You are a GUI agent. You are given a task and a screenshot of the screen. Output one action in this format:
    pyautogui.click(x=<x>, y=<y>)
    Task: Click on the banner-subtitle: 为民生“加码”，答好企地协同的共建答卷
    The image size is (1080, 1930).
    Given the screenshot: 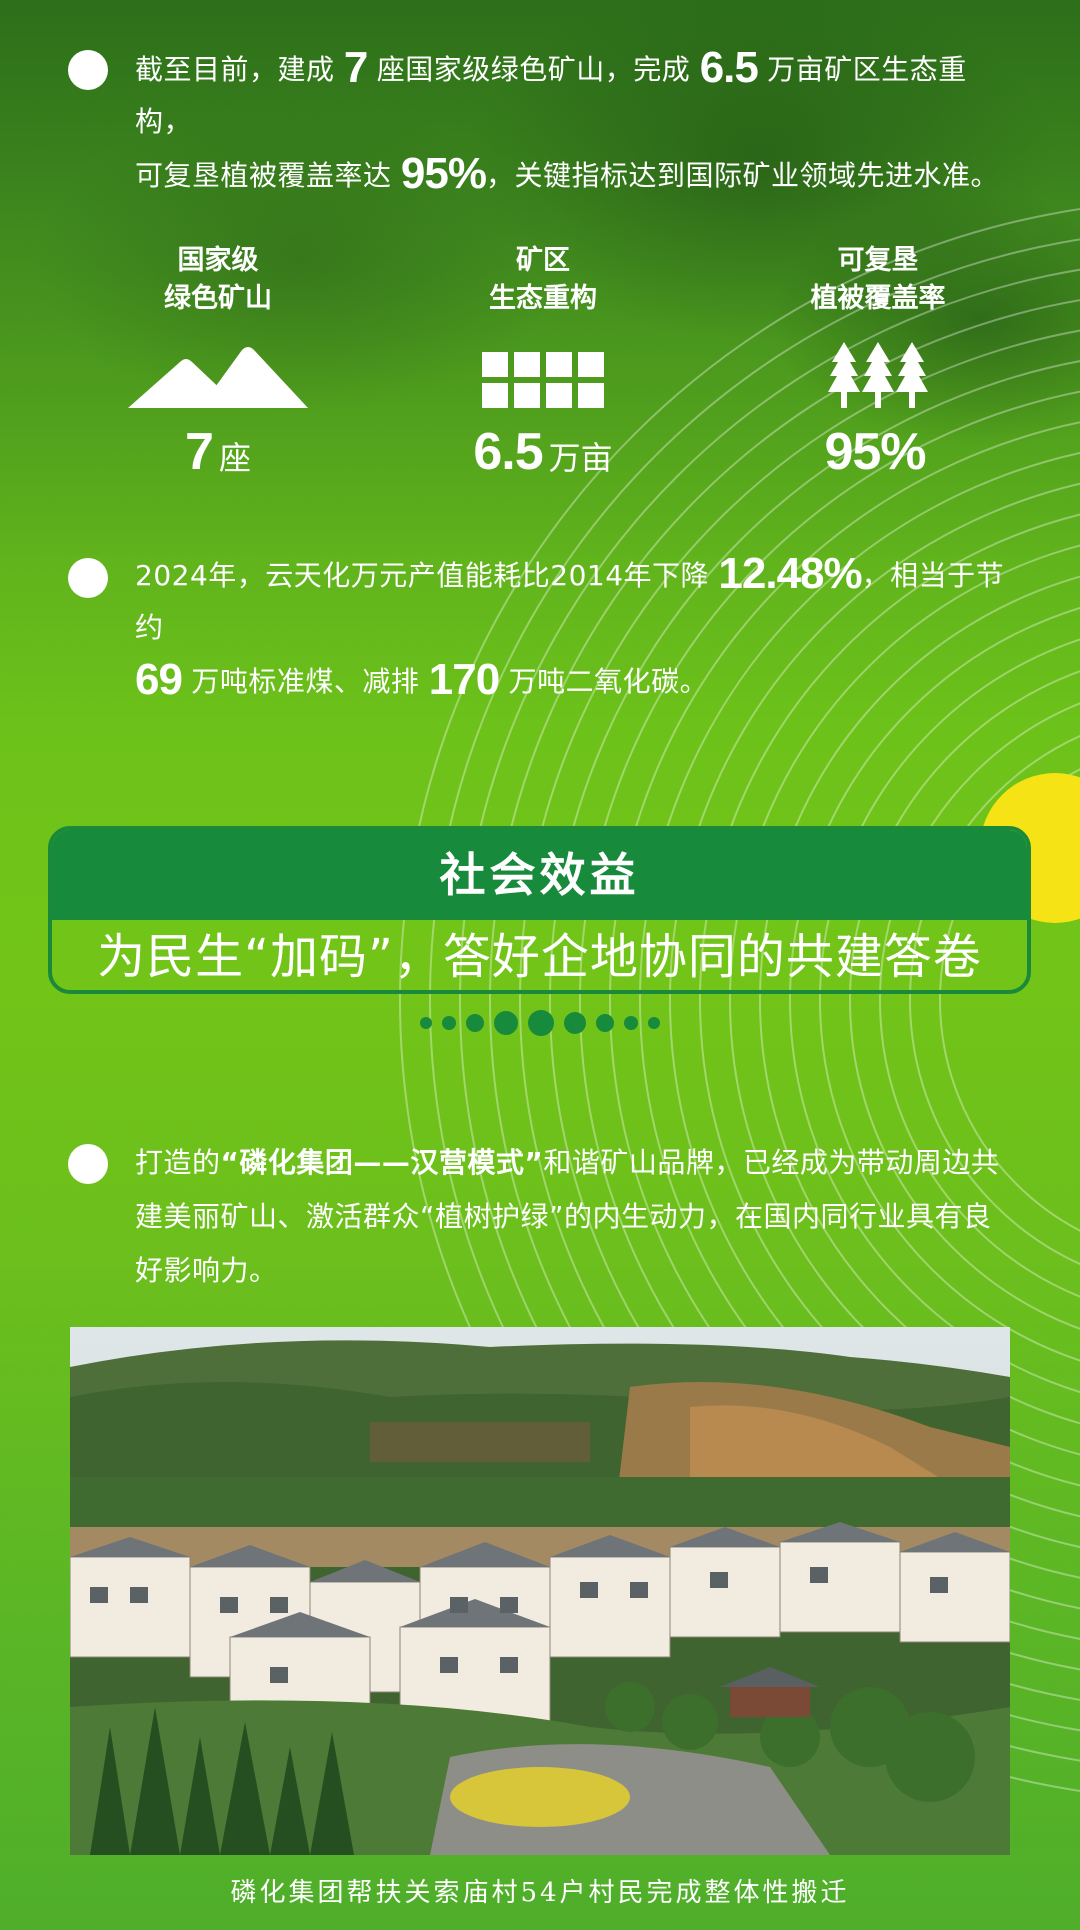 What is the action you would take?
    pyautogui.click(x=539, y=957)
    